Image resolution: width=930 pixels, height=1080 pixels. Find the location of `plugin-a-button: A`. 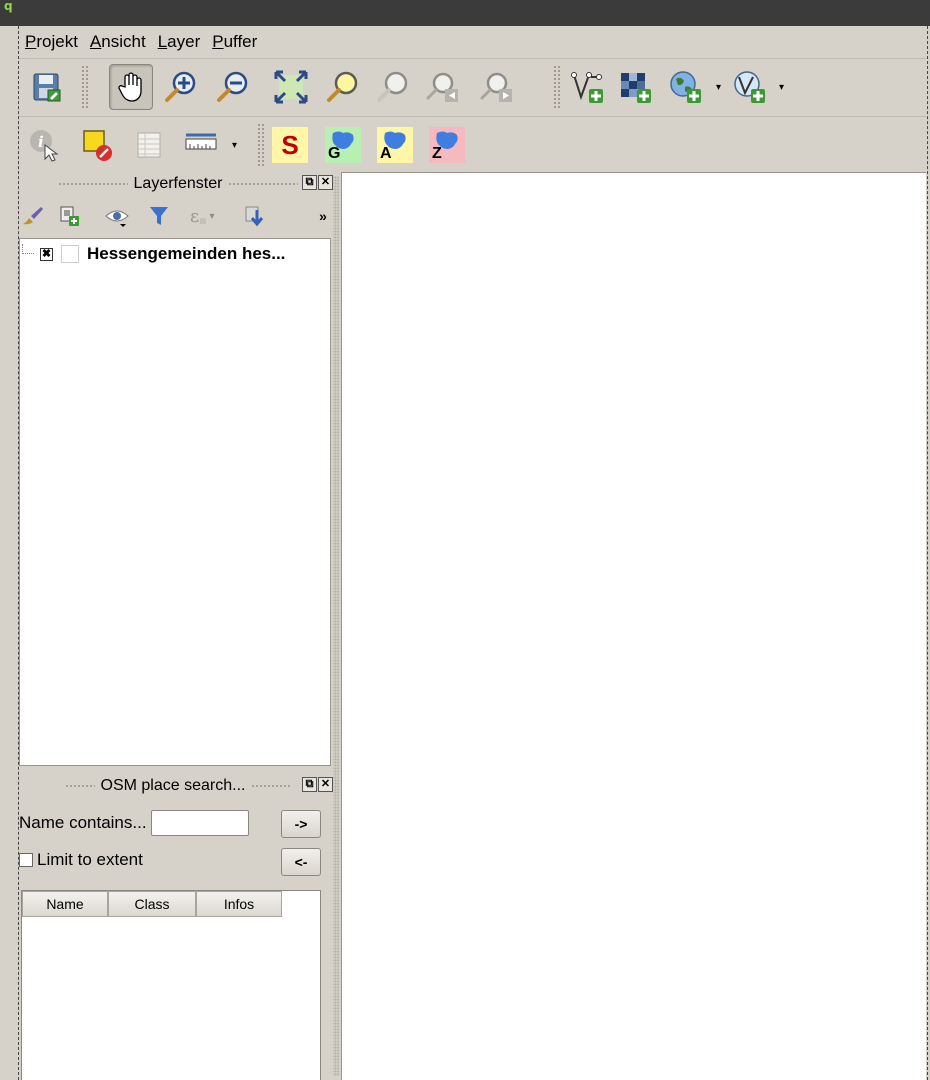

plugin-a-button: A is located at coordinates (395, 145).